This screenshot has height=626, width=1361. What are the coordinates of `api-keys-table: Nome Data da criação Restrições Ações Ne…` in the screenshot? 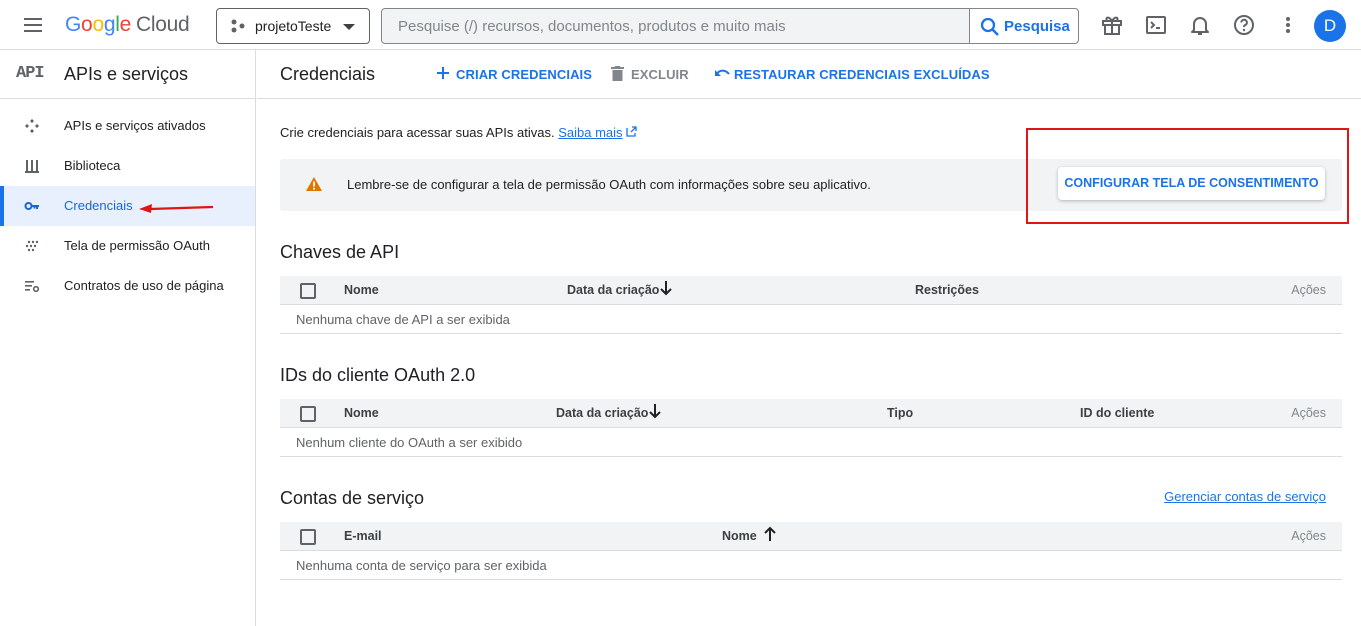 It's located at (811, 305).